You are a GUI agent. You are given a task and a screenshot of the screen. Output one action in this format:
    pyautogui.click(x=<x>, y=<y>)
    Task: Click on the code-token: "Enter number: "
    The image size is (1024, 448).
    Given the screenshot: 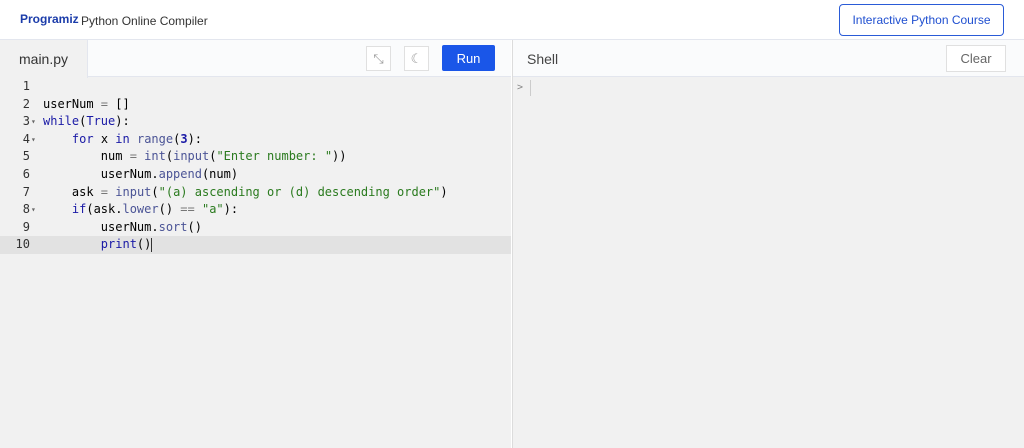 What is the action you would take?
    pyautogui.click(x=274, y=156)
    